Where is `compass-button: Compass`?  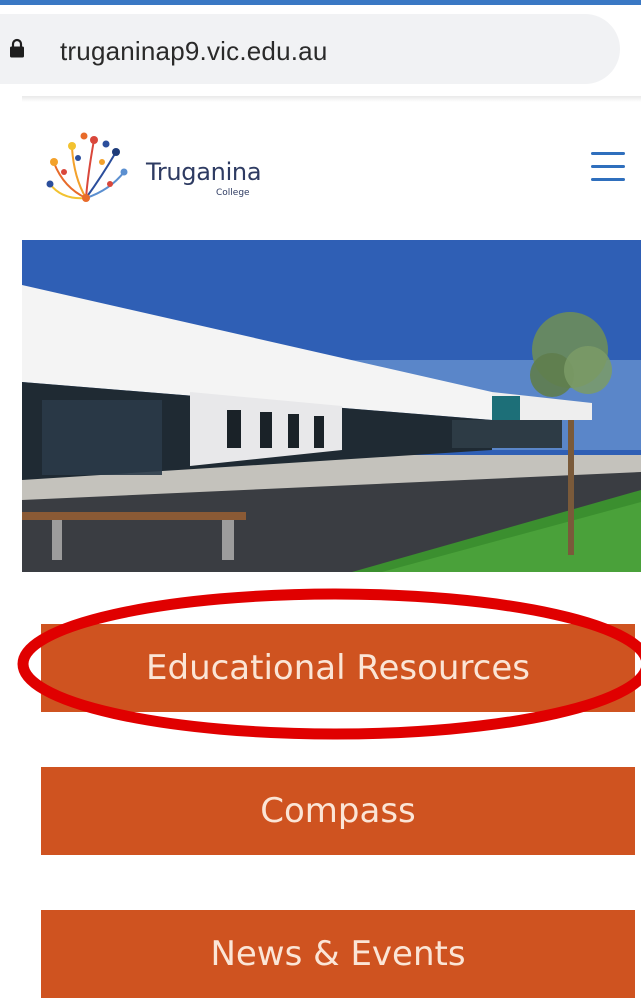
compass-button: Compass is located at coordinates (338, 811).